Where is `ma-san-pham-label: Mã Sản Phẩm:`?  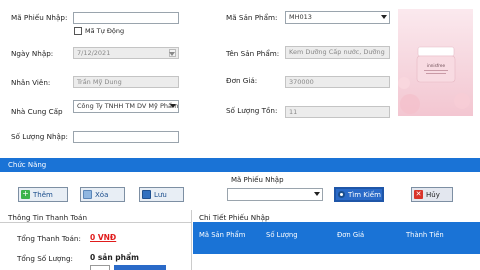 ma-san-pham-label: Mã Sản Phẩm: is located at coordinates (252, 17).